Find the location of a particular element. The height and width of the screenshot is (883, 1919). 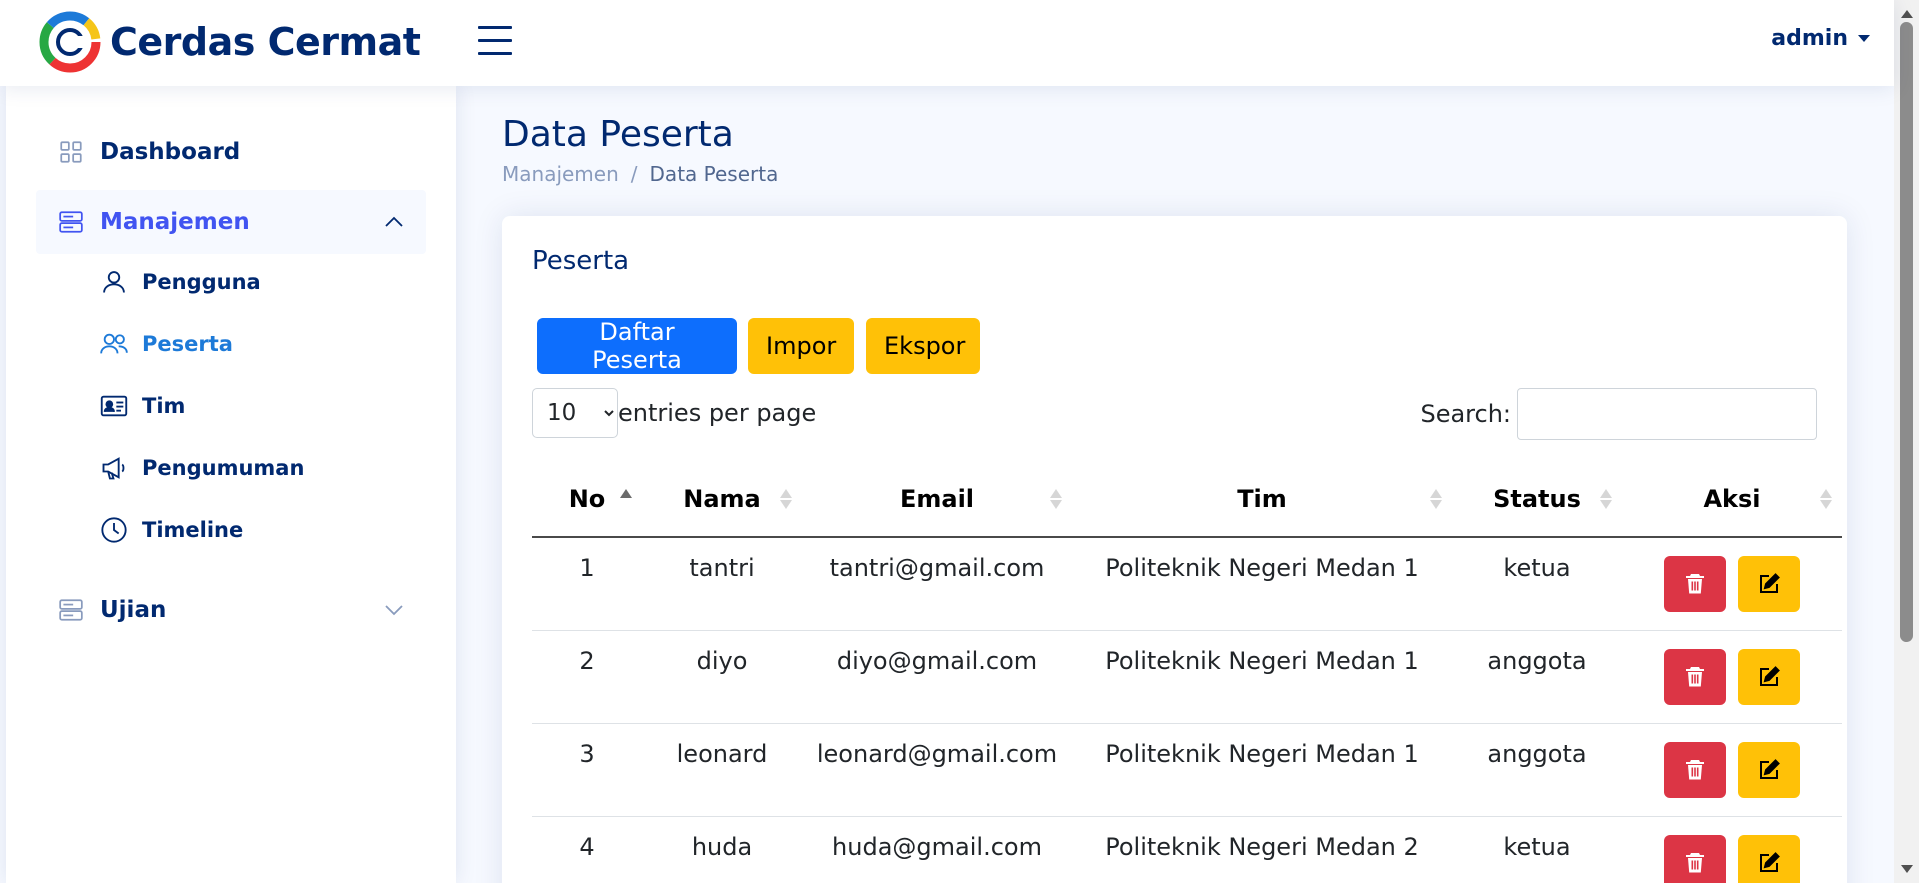

sidebar-sub-pengguna: Pengguna is located at coordinates (180, 282).